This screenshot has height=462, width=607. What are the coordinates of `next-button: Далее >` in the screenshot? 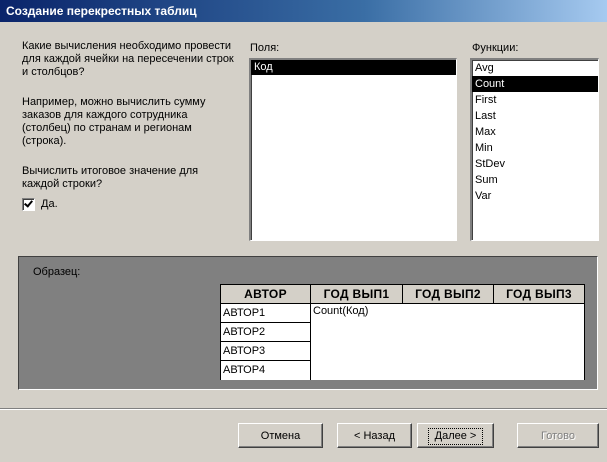 It's located at (455, 435).